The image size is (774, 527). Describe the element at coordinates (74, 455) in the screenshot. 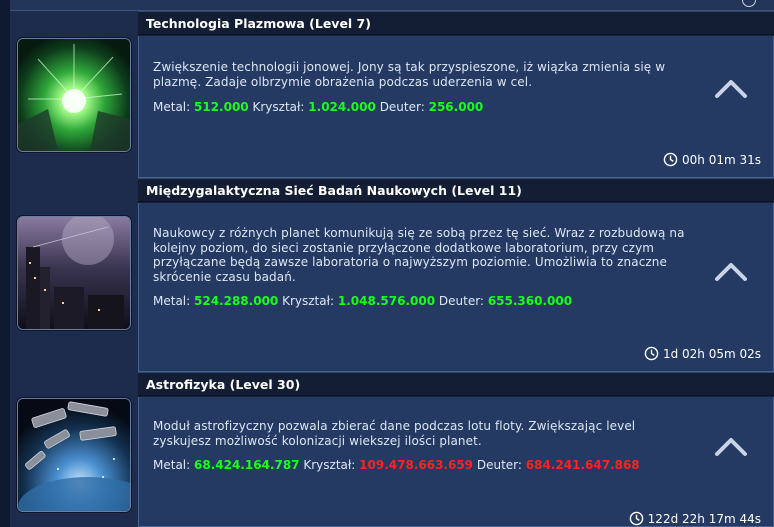

I see `astrophysics-image` at that location.